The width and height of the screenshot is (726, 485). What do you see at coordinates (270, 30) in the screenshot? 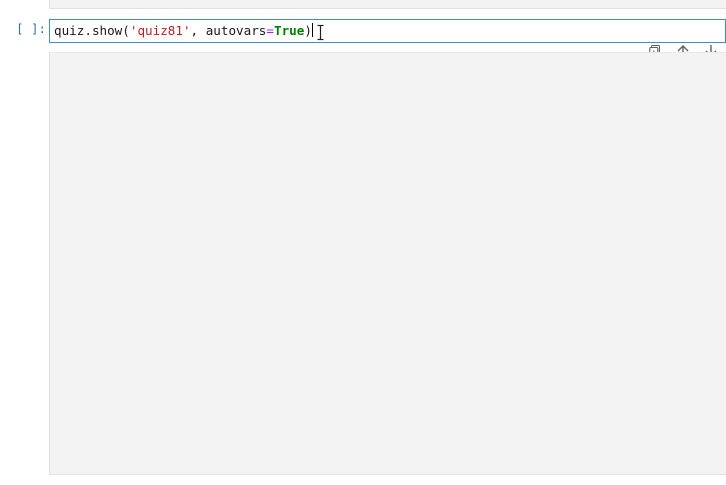
I see `code-equals: =` at bounding box center [270, 30].